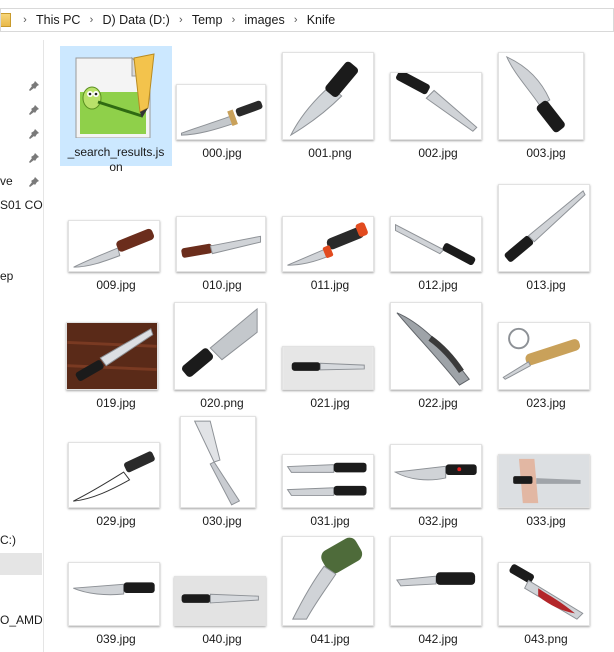 This screenshot has height=652, width=614. I want to click on breadcrumb-data-drive: D) Data (D:), so click(135, 20).